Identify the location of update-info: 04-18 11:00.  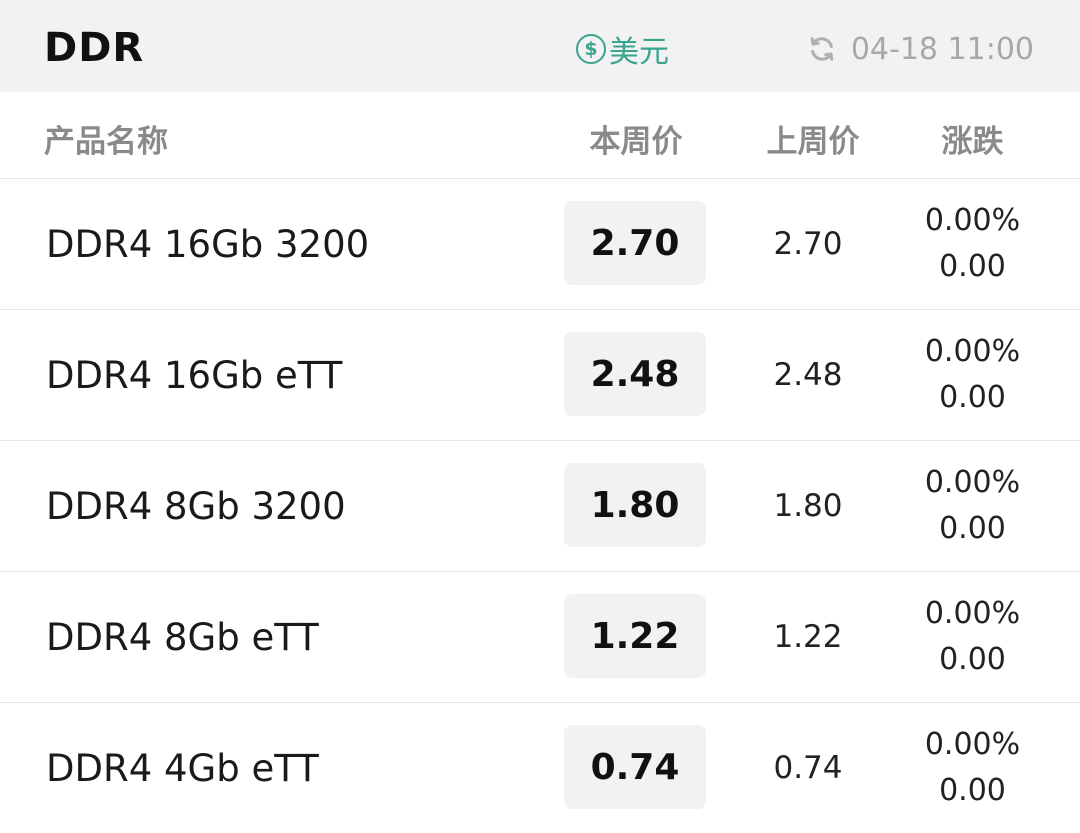
(920, 49).